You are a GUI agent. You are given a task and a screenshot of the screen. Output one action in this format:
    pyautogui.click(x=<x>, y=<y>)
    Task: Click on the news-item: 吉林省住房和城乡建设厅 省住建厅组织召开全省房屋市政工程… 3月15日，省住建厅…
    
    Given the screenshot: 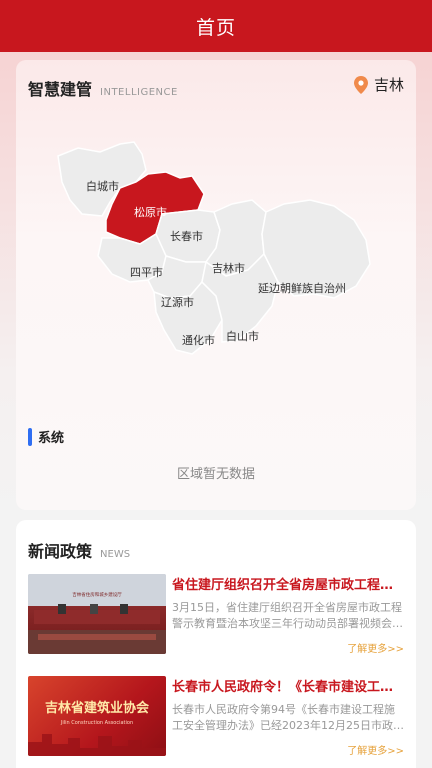 What is the action you would take?
    pyautogui.click(x=216, y=615)
    